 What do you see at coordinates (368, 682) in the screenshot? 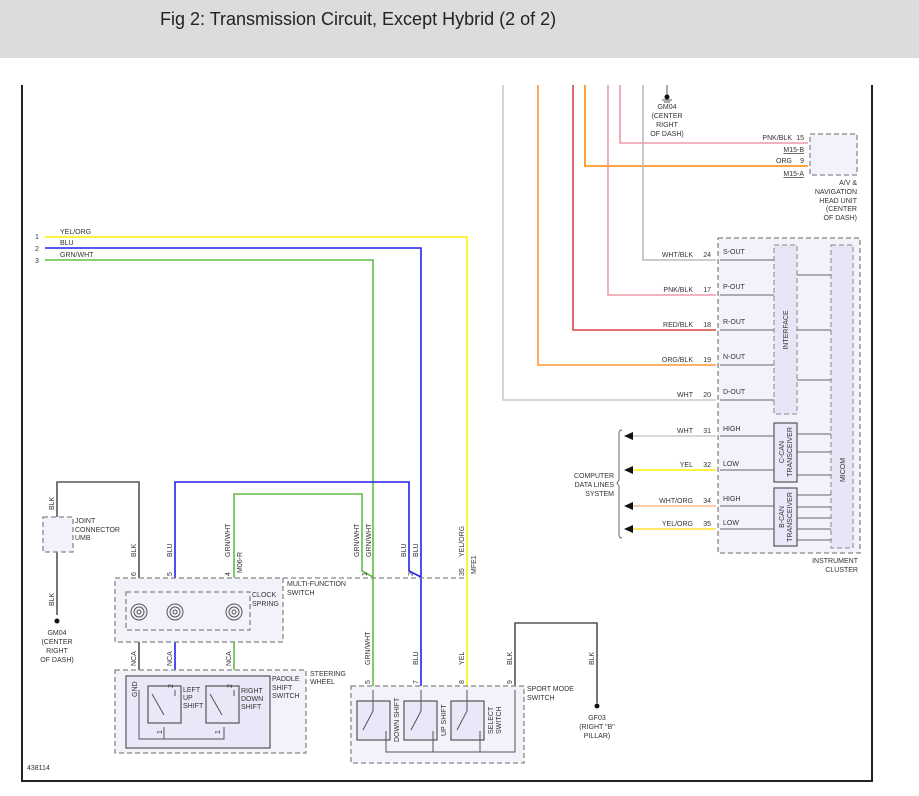
I see `pin-label: 5` at bounding box center [368, 682].